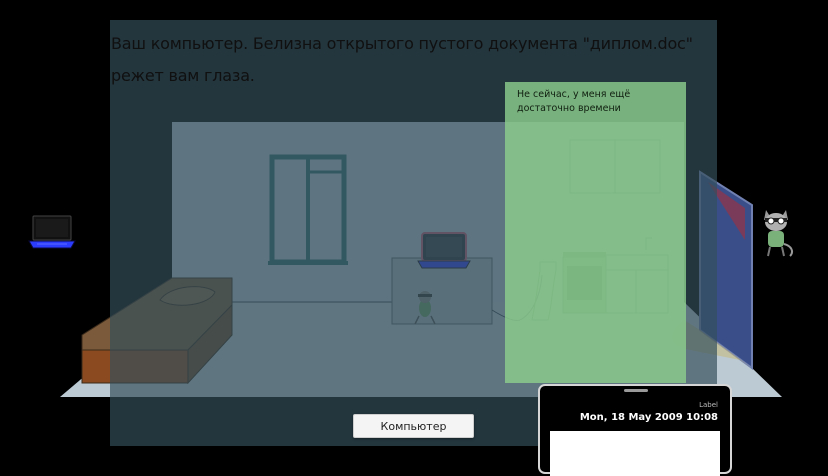  I want to click on phone-label: Label, so click(708, 405).